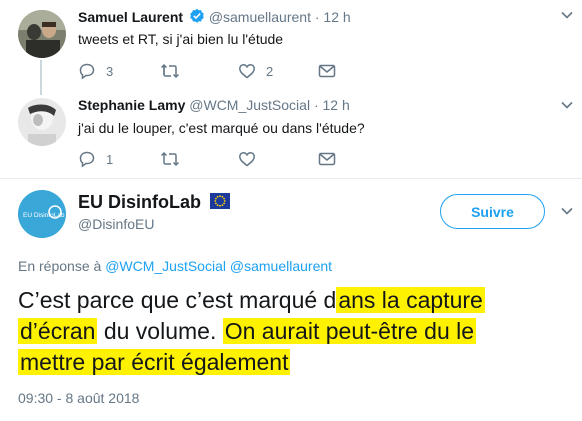  I want to click on highlighted-text: d’écran, so click(58, 331).